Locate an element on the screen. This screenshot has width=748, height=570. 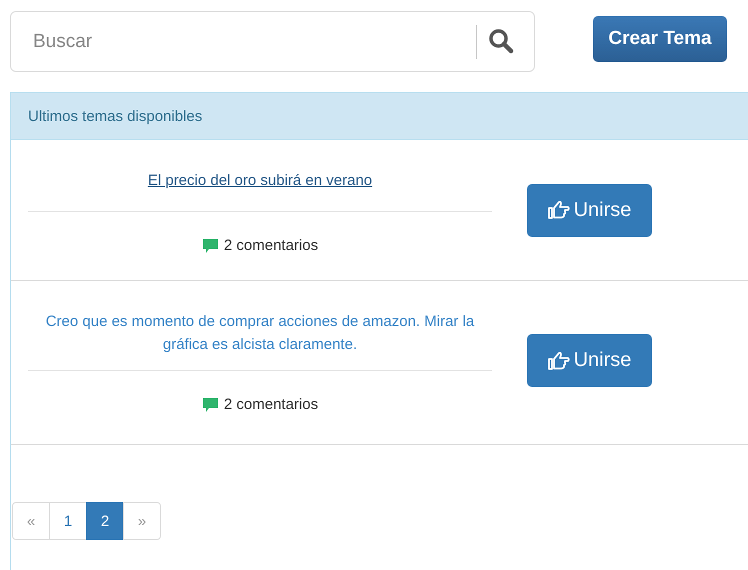
topic-link: Creo que es momento de comprar acciones de amazon. Mirar la gráfica es alcista claramente. is located at coordinates (260, 328).